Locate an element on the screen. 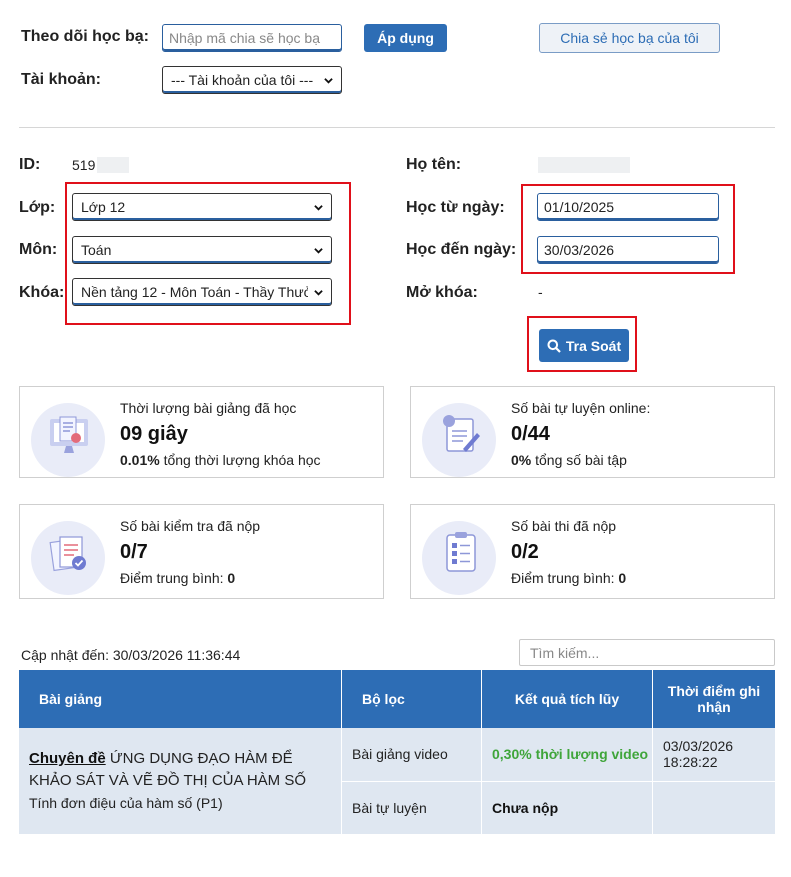 The height and width of the screenshot is (877, 791). apply-button: Áp dụng is located at coordinates (405, 38).